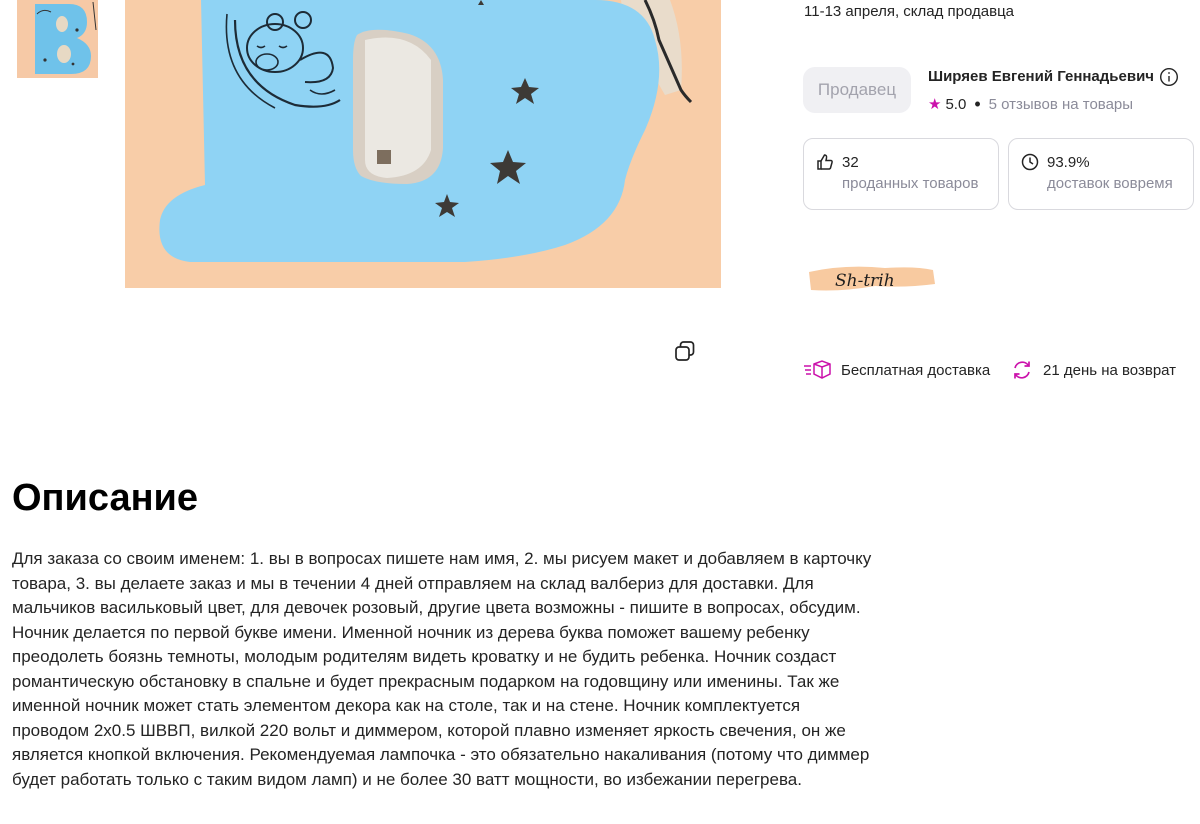  I want to click on return-info: 21 день на возврат, so click(1093, 370).